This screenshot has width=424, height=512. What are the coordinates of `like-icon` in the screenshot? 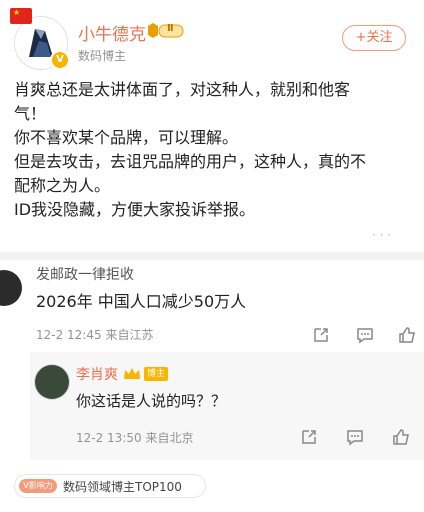 It's located at (407, 335).